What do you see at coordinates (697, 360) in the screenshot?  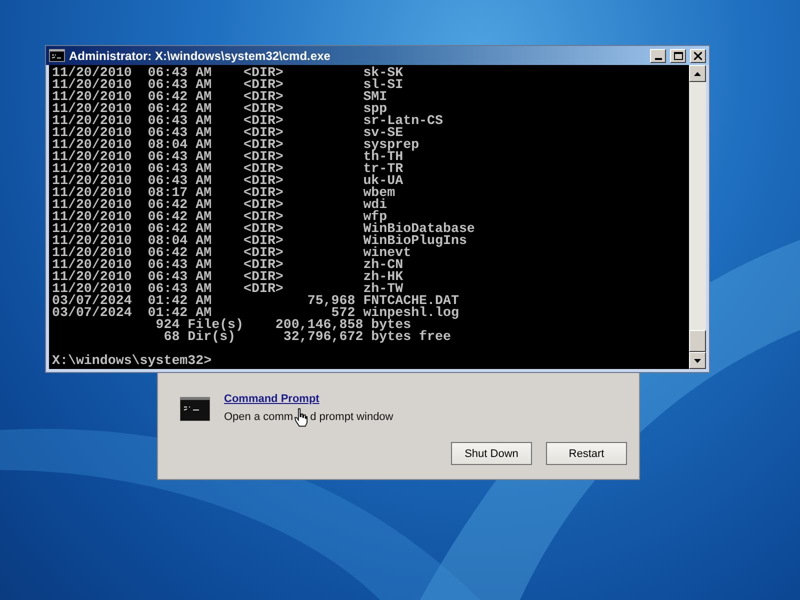 I see `scroll-down-icon` at bounding box center [697, 360].